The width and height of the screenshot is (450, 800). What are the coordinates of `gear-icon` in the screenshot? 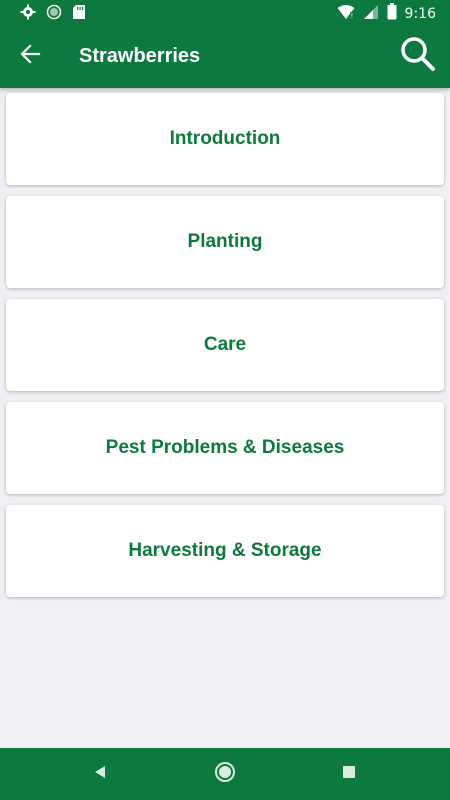 It's located at (28, 14).